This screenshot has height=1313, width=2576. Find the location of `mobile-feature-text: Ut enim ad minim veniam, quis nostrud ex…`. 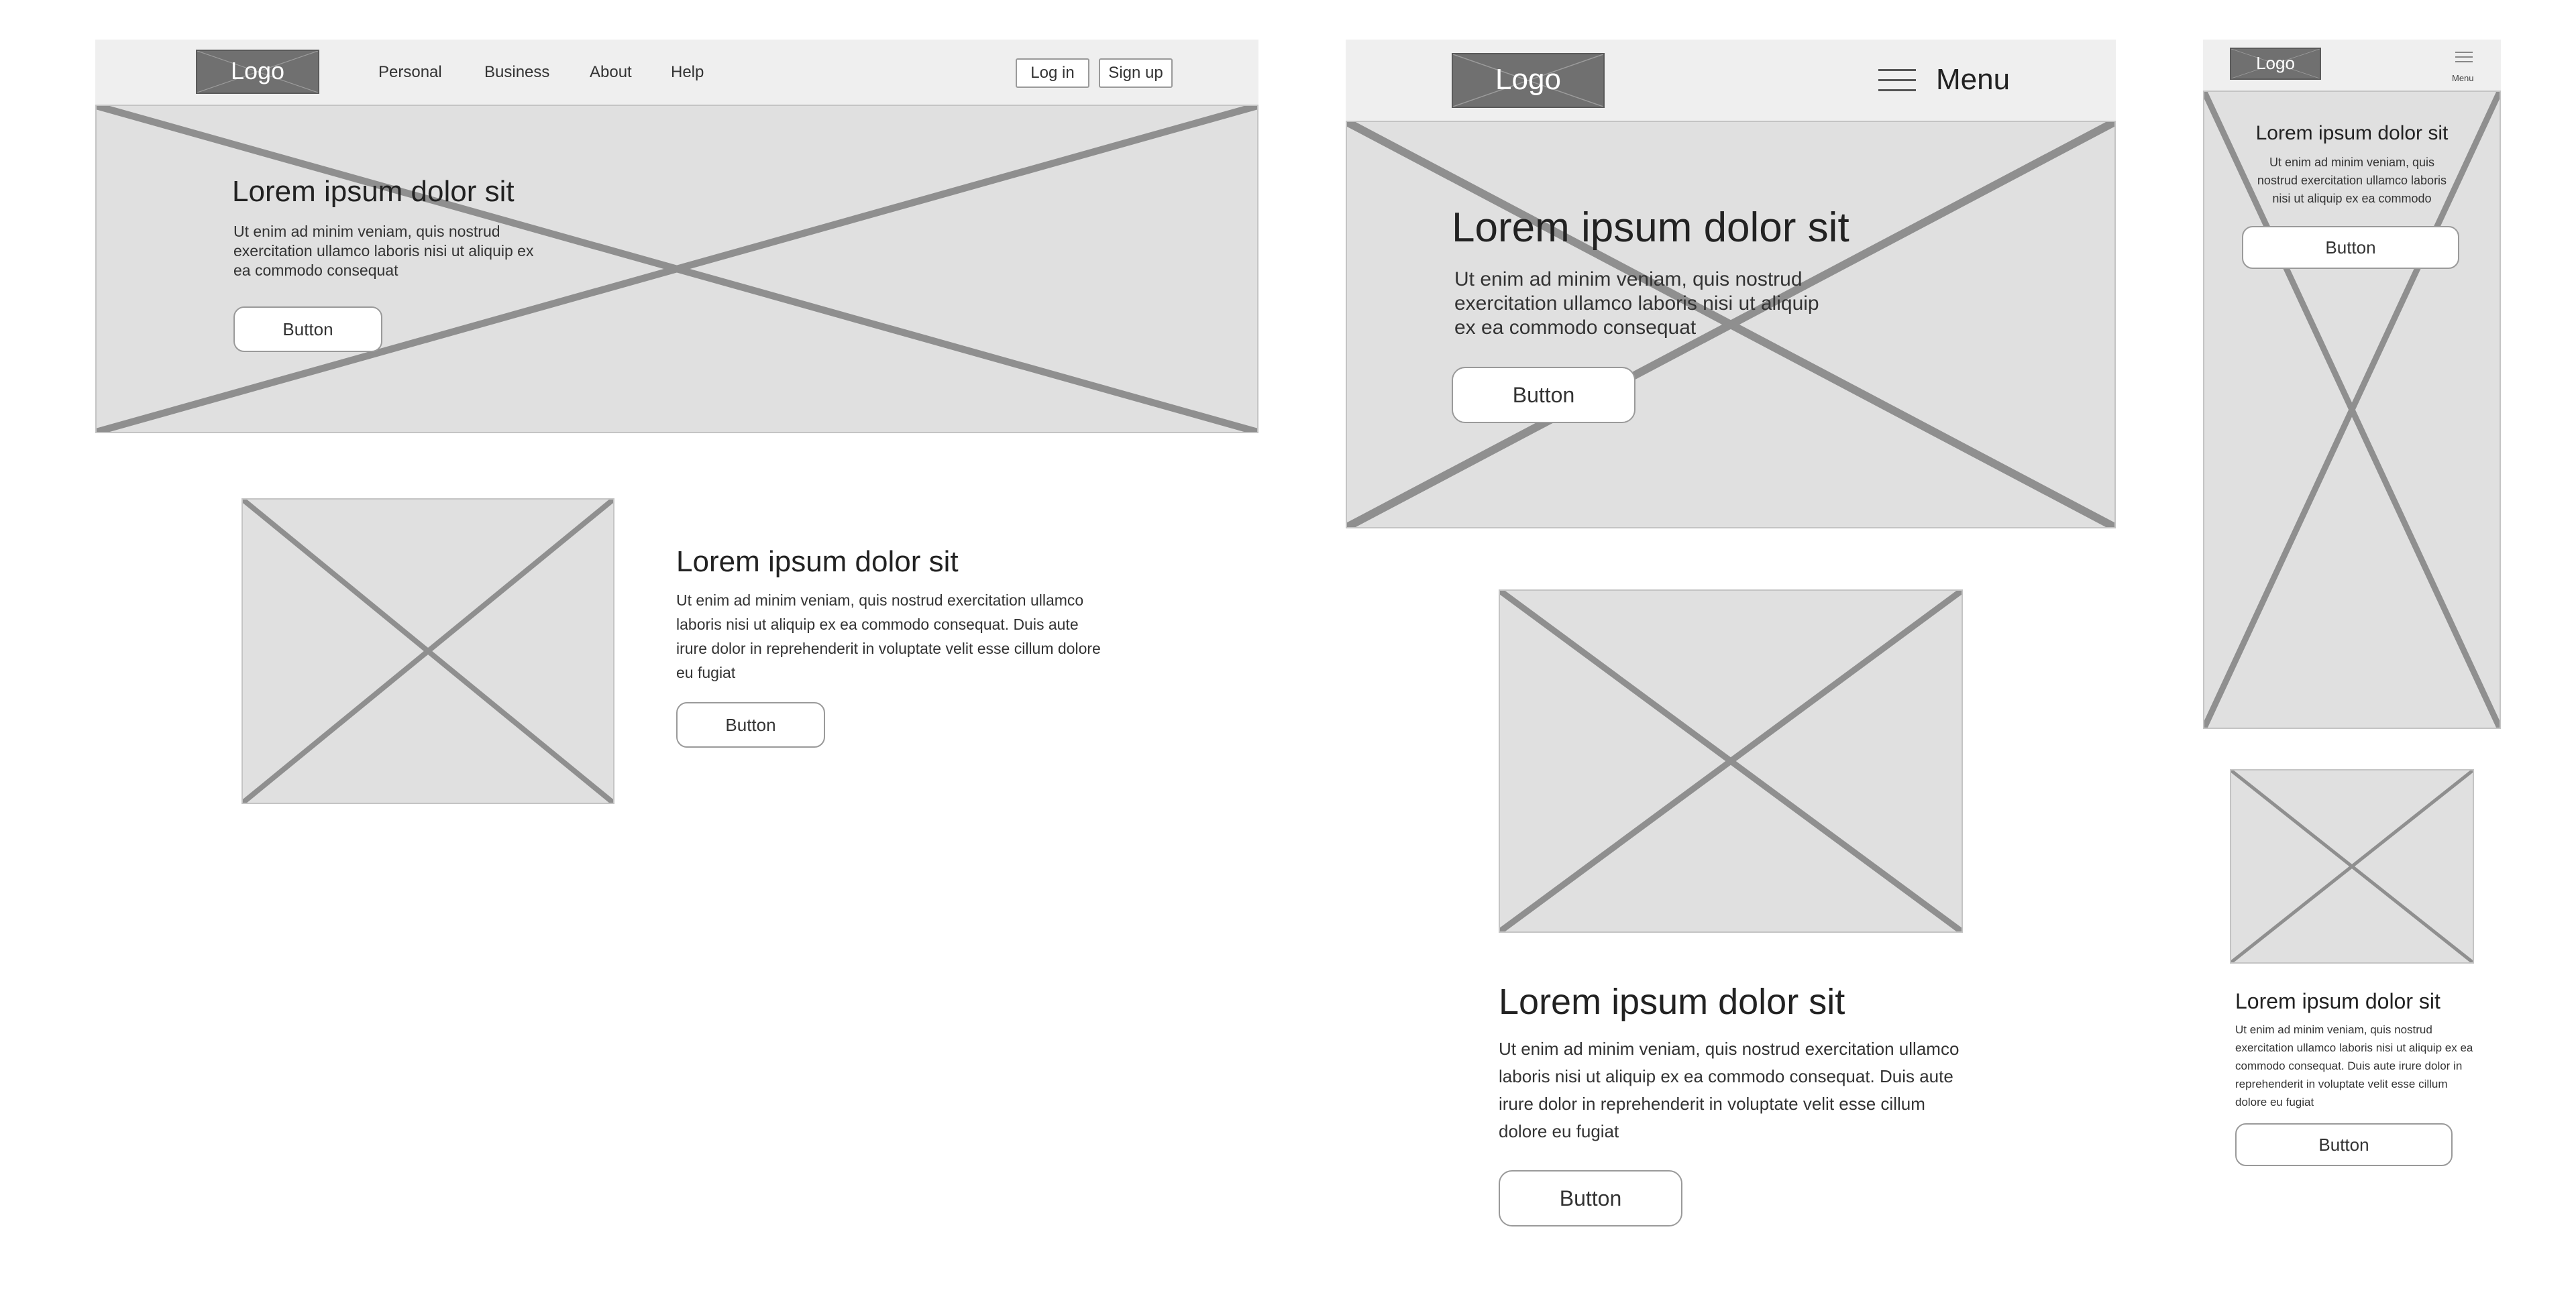

mobile-feature-text: Ut enim ad minim veniam, quis nostrud ex… is located at coordinates (2354, 1065).